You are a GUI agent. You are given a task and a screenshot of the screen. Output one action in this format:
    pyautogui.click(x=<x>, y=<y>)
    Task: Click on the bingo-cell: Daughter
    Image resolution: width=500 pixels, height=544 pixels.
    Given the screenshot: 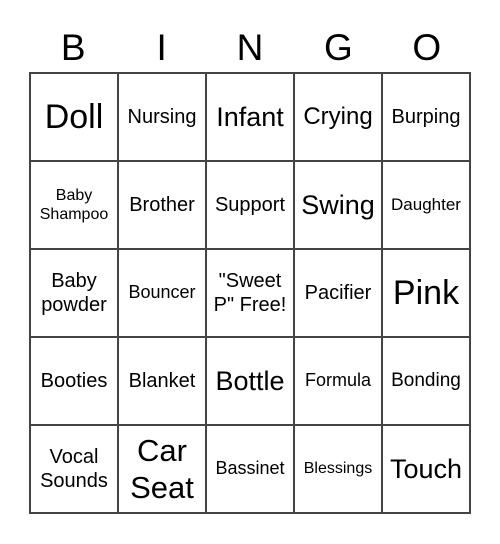 What is the action you would take?
    pyautogui.click(x=426, y=205)
    